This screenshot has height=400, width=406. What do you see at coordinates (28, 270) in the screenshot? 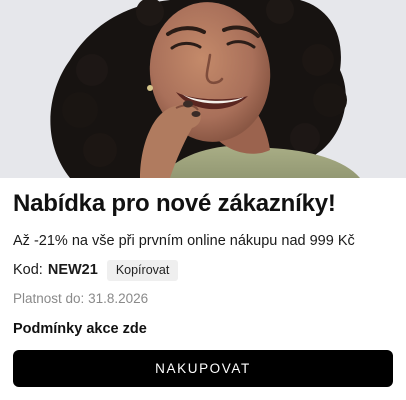
I see `code-label: Kod:` at bounding box center [28, 270].